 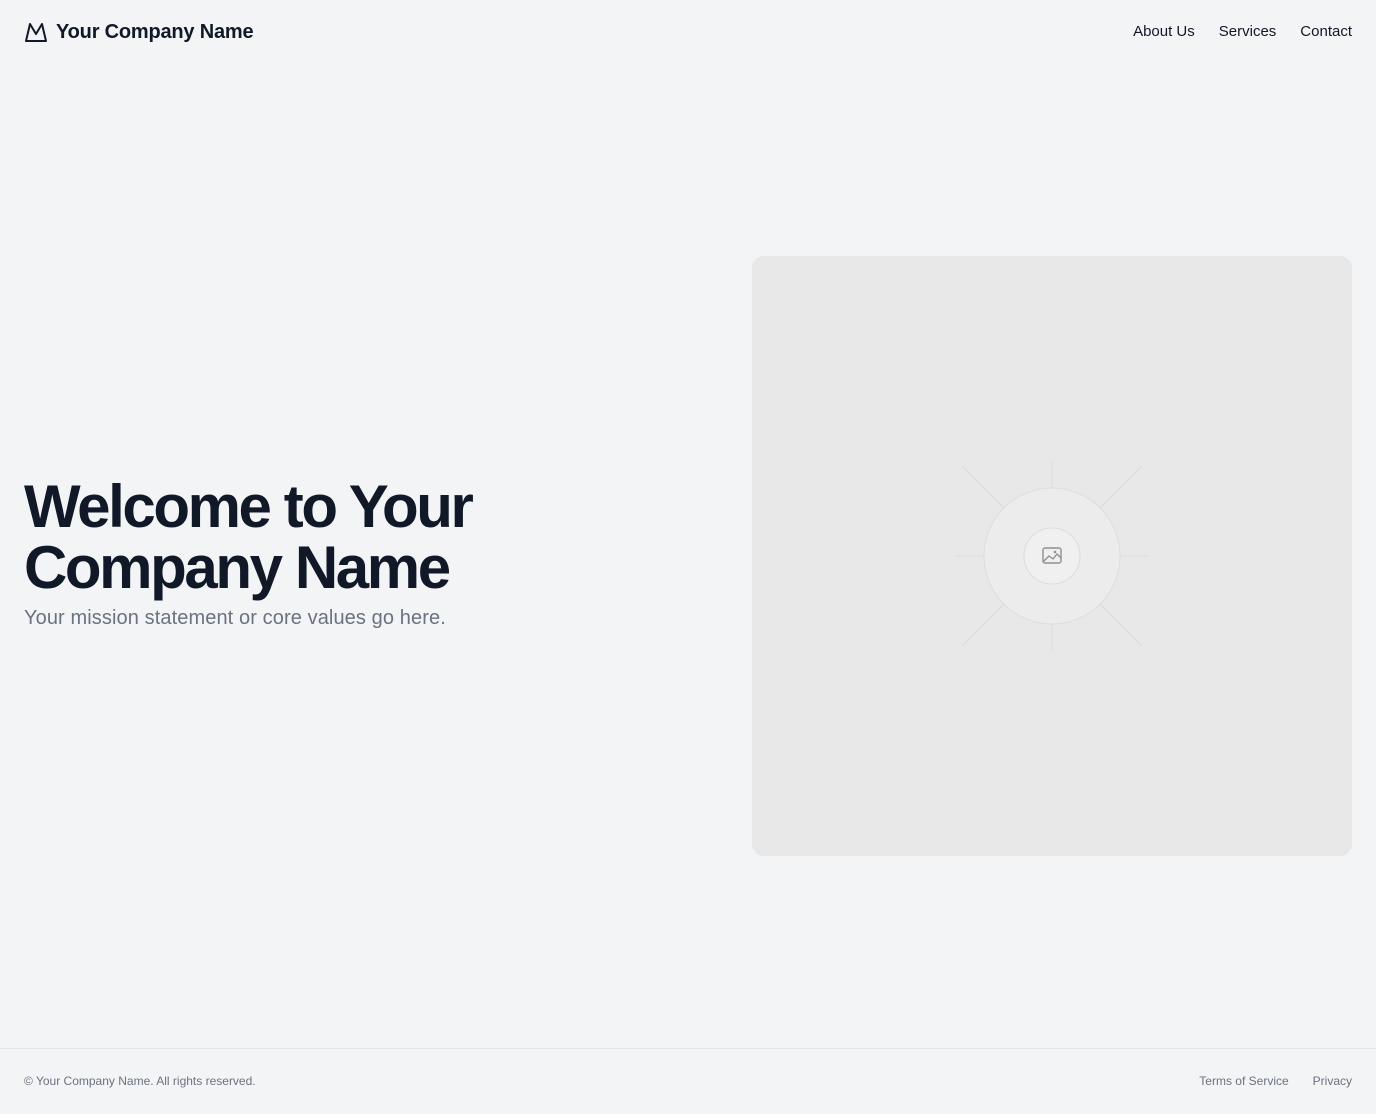 What do you see at coordinates (155, 32) in the screenshot?
I see `brand-name: Your Company Name` at bounding box center [155, 32].